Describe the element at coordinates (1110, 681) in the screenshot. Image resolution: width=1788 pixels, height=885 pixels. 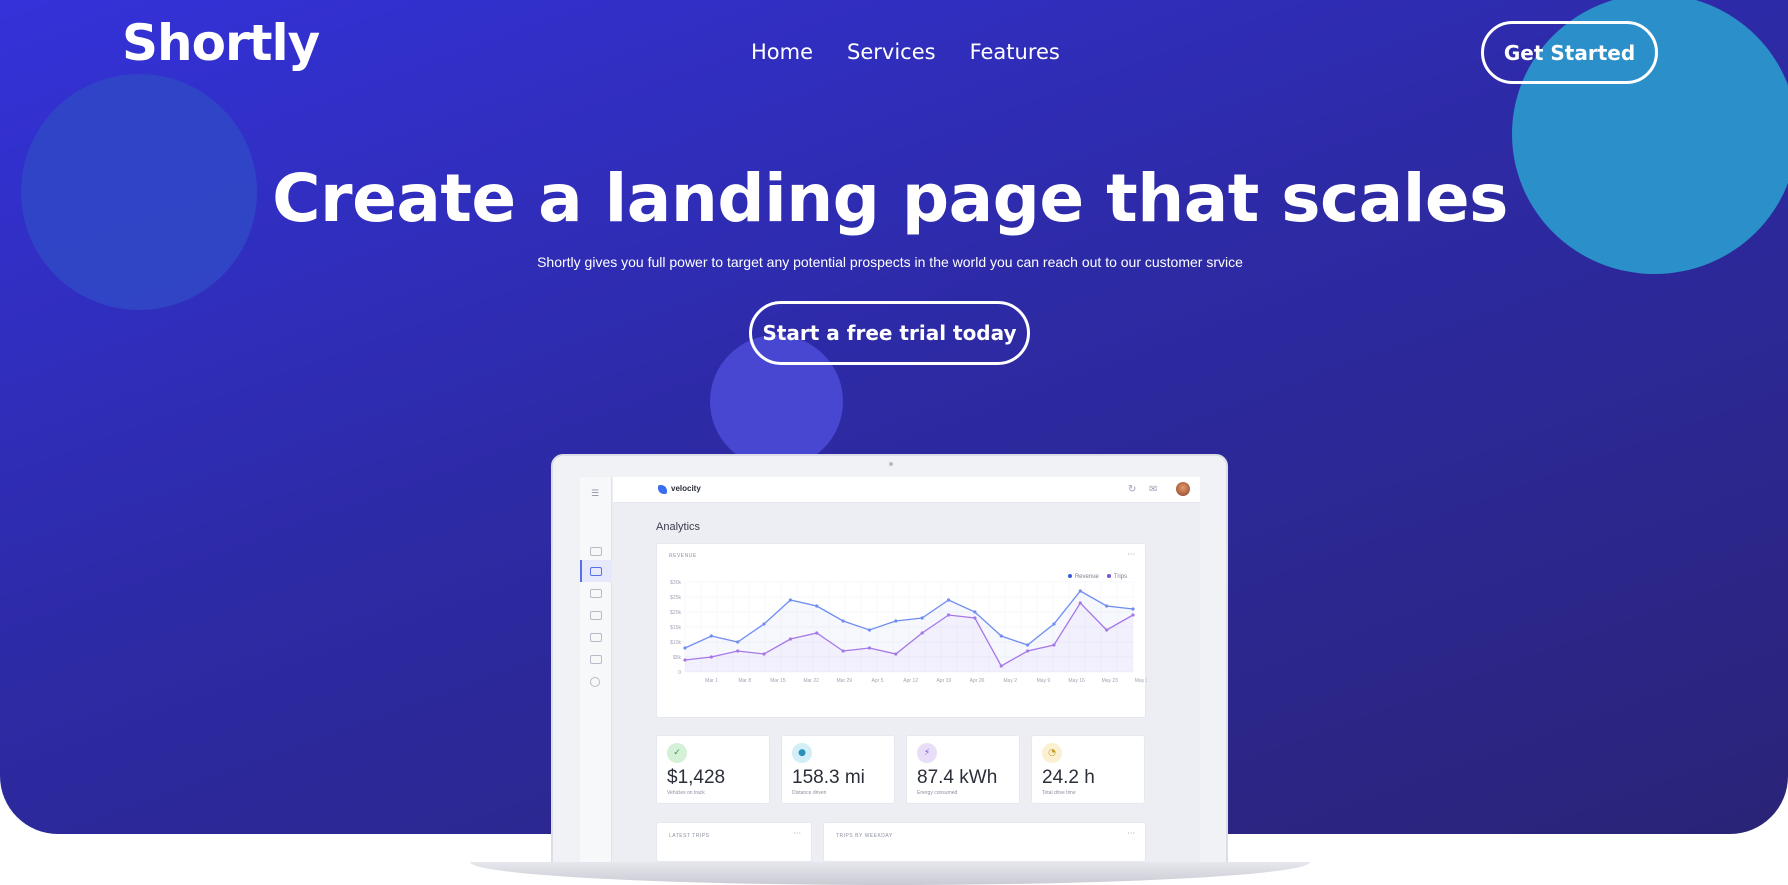
I see `x-tick-label: May 23` at that location.